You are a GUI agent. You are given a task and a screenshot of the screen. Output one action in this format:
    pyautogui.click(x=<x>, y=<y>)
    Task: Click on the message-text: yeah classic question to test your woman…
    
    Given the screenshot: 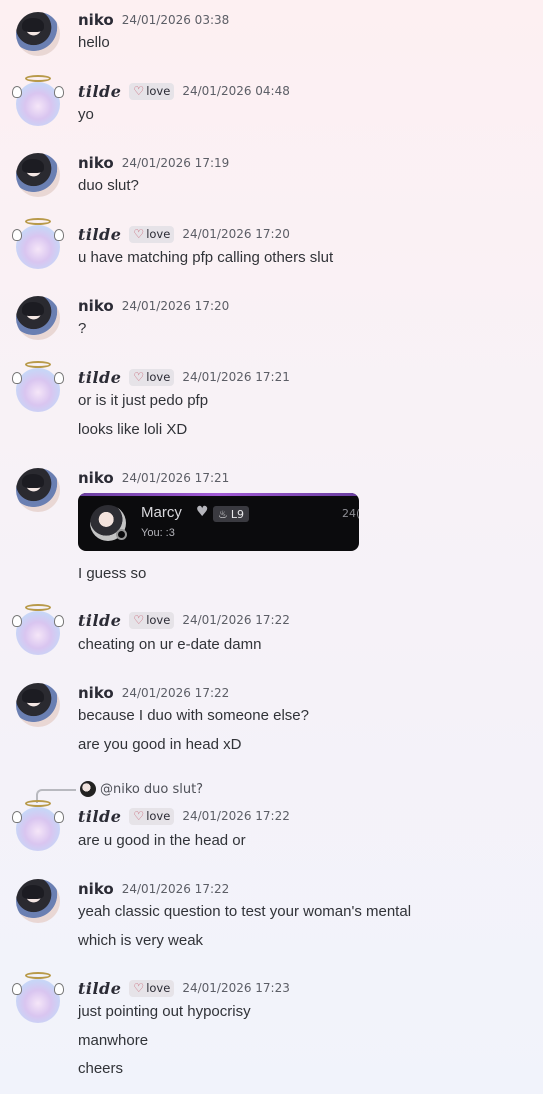 What is the action you would take?
    pyautogui.click(x=245, y=911)
    